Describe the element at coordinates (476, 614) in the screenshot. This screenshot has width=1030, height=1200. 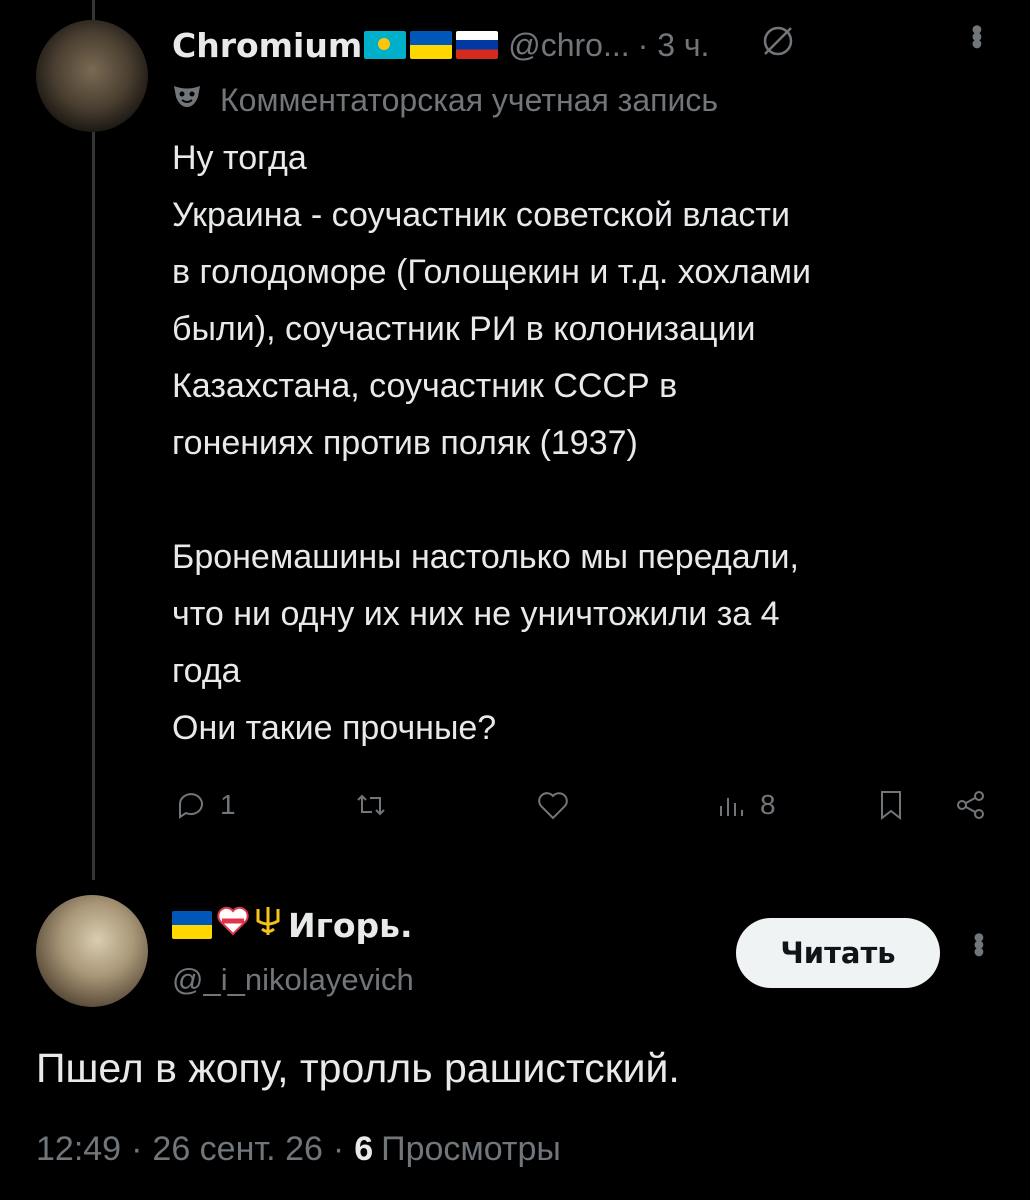
I see `text-line: что ни одну их них не уничтожили за 4` at that location.